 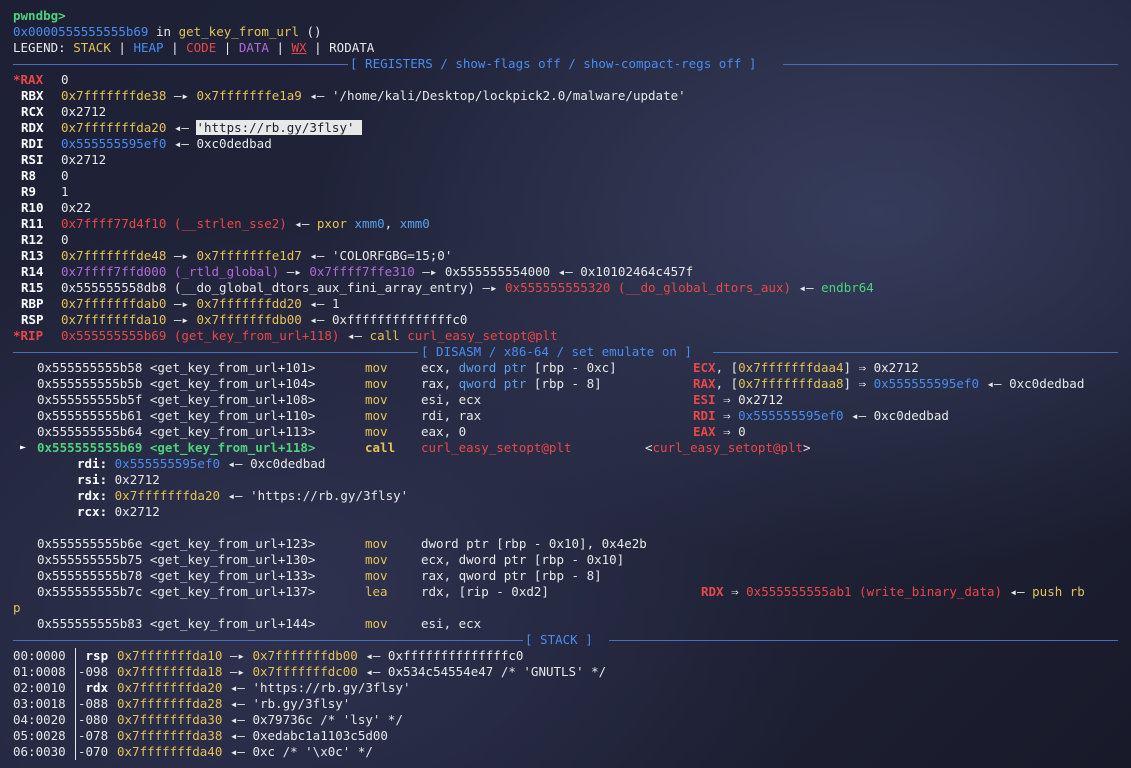 I want to click on text-segment: 0x555555555b69 (get_key_from_url+118), so click(x=200, y=335).